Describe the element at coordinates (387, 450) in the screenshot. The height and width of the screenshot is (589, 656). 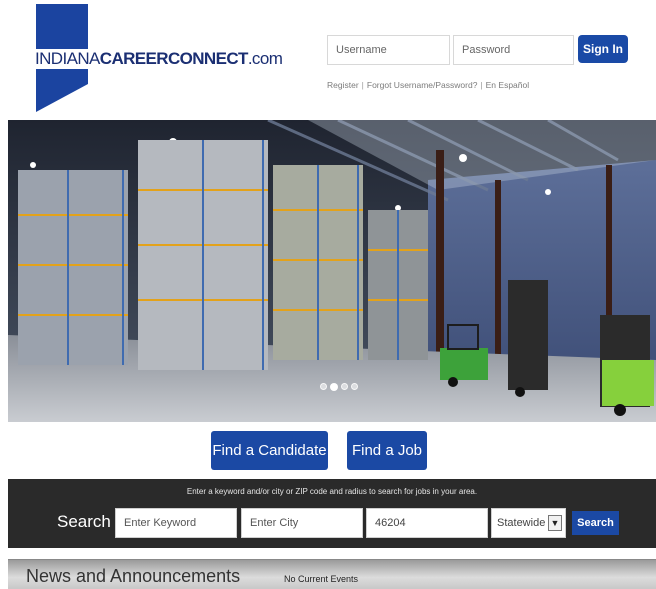
I see `find-job-button: Find a Job` at that location.